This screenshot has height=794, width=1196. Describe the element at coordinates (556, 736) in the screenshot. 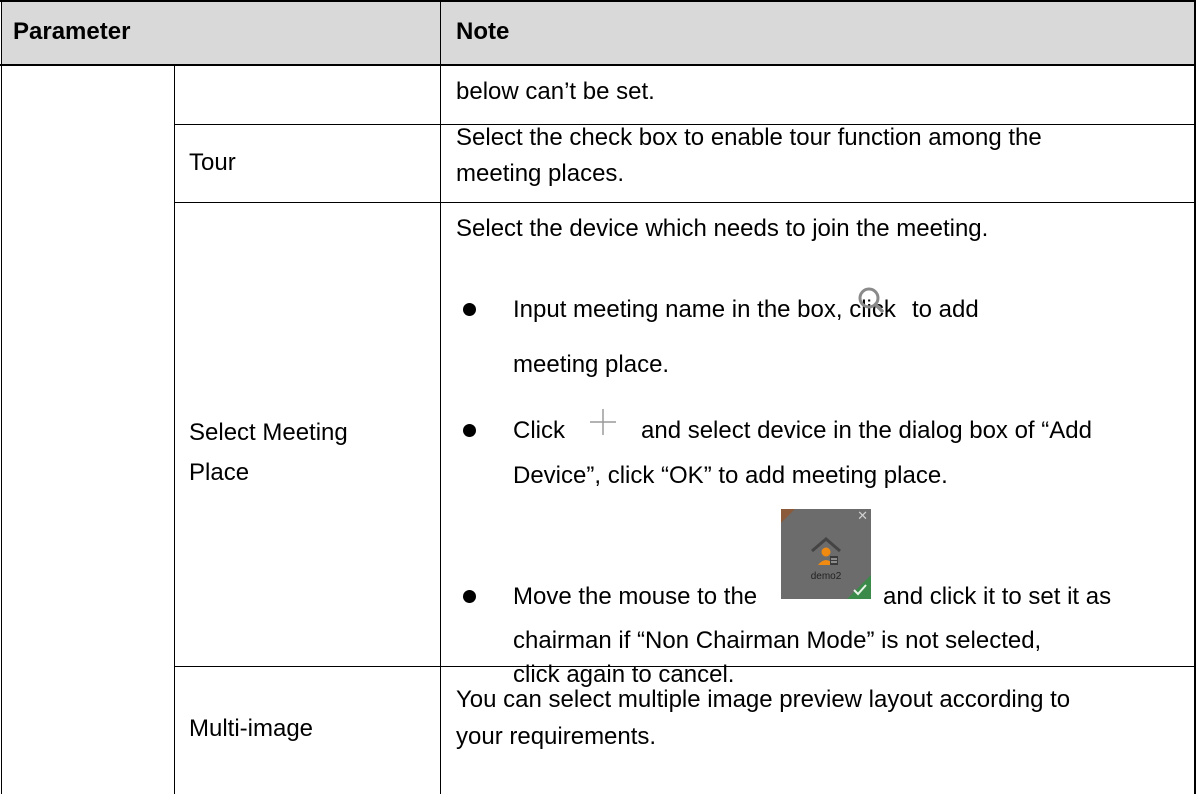

I see `multi-image-note-line2: your requirements.` at that location.